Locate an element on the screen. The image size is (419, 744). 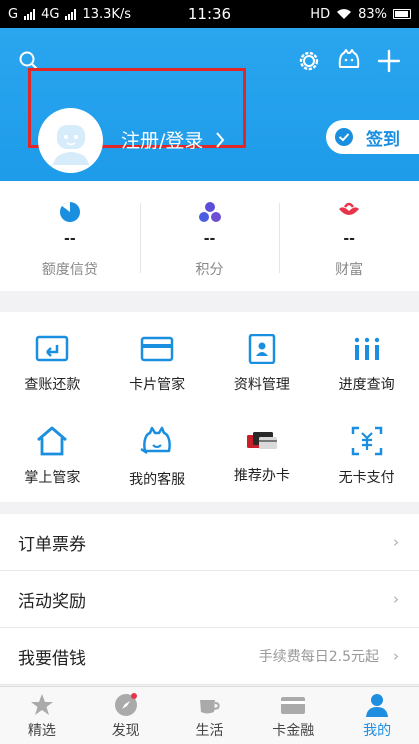
service-bill-repay: 查账还款 is located at coordinates (52, 365).